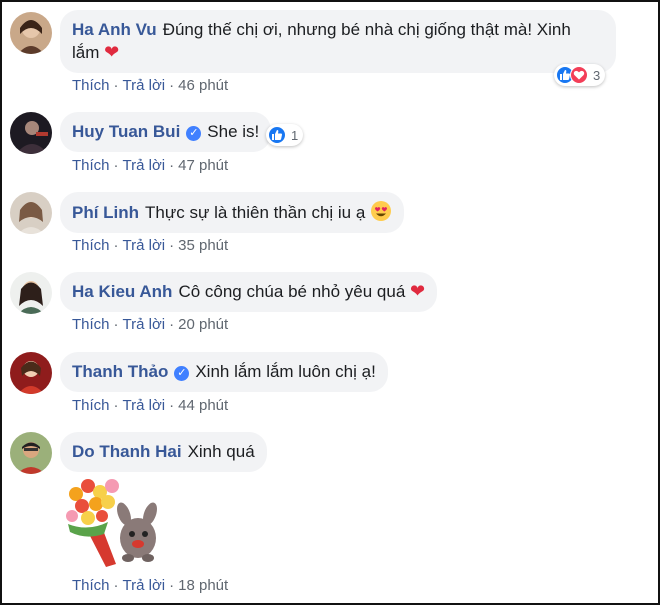 The width and height of the screenshot is (660, 605). I want to click on love-icon, so click(579, 75).